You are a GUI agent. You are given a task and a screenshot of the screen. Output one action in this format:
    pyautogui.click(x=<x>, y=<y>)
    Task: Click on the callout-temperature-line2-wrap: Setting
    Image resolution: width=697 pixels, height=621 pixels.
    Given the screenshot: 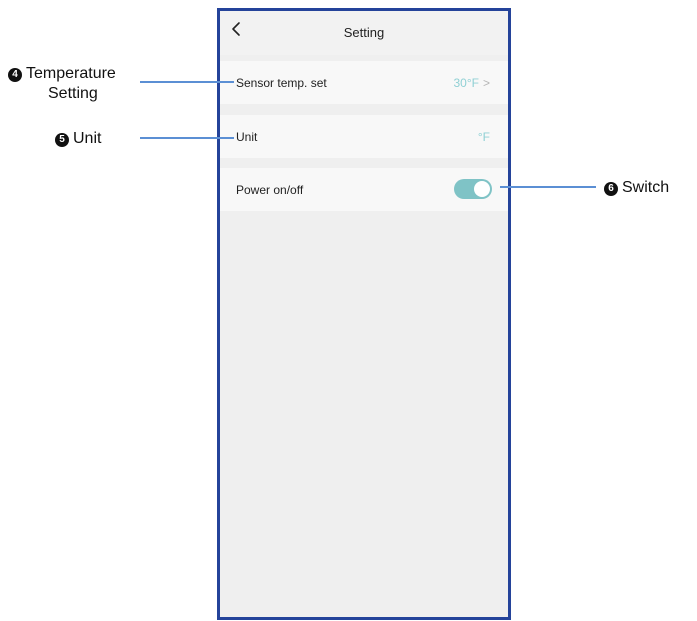 What is the action you would take?
    pyautogui.click(x=73, y=94)
    